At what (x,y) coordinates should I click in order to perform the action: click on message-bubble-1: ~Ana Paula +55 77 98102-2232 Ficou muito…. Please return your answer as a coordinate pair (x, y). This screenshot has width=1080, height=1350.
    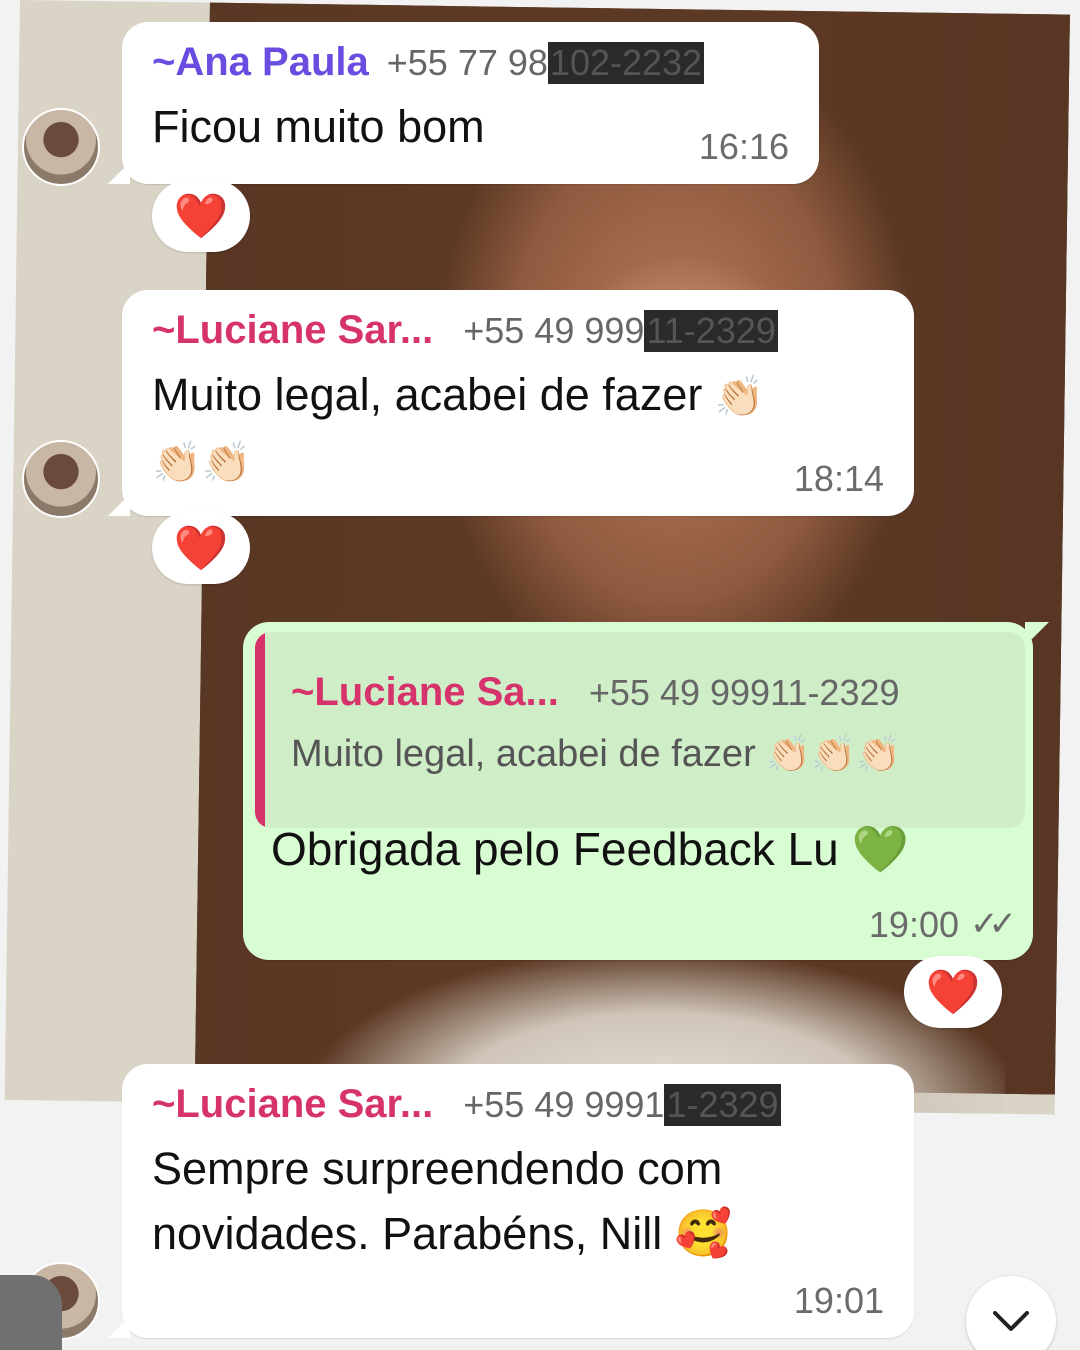
    Looking at the image, I should click on (463, 103).